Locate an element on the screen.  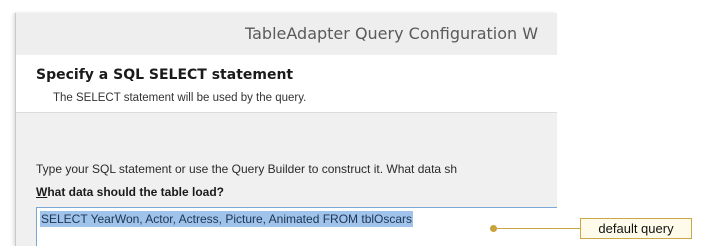
page-heading: Specify a SQL SELECT statement is located at coordinates (165, 75).